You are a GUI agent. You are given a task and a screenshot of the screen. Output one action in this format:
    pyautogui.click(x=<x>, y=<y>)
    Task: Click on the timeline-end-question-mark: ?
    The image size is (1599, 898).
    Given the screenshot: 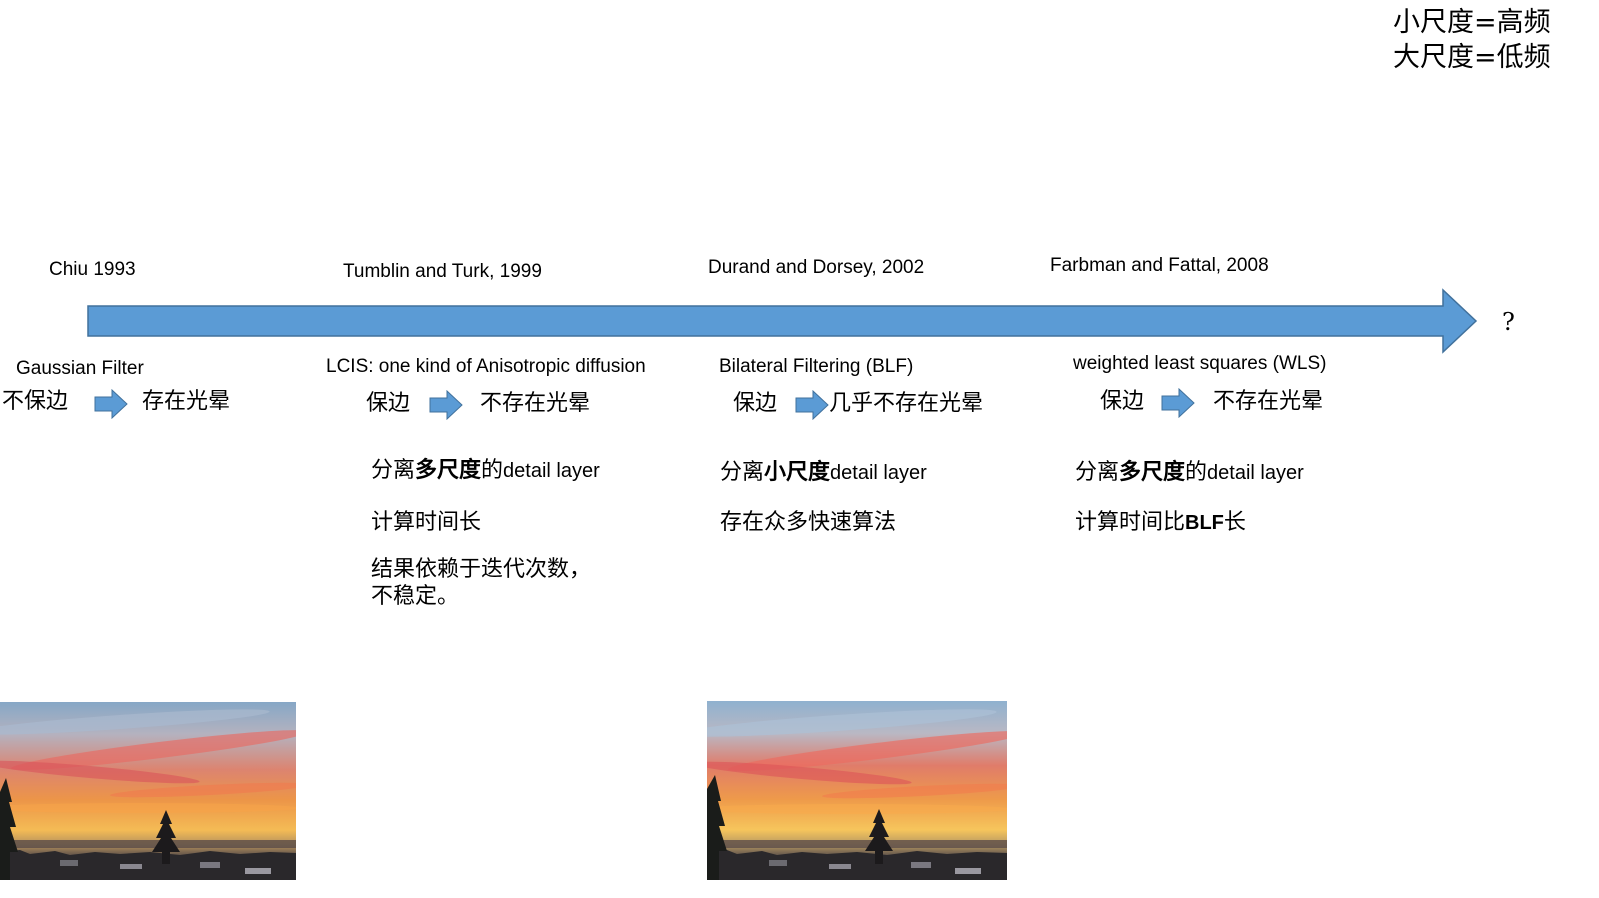 What is the action you would take?
    pyautogui.click(x=1508, y=322)
    